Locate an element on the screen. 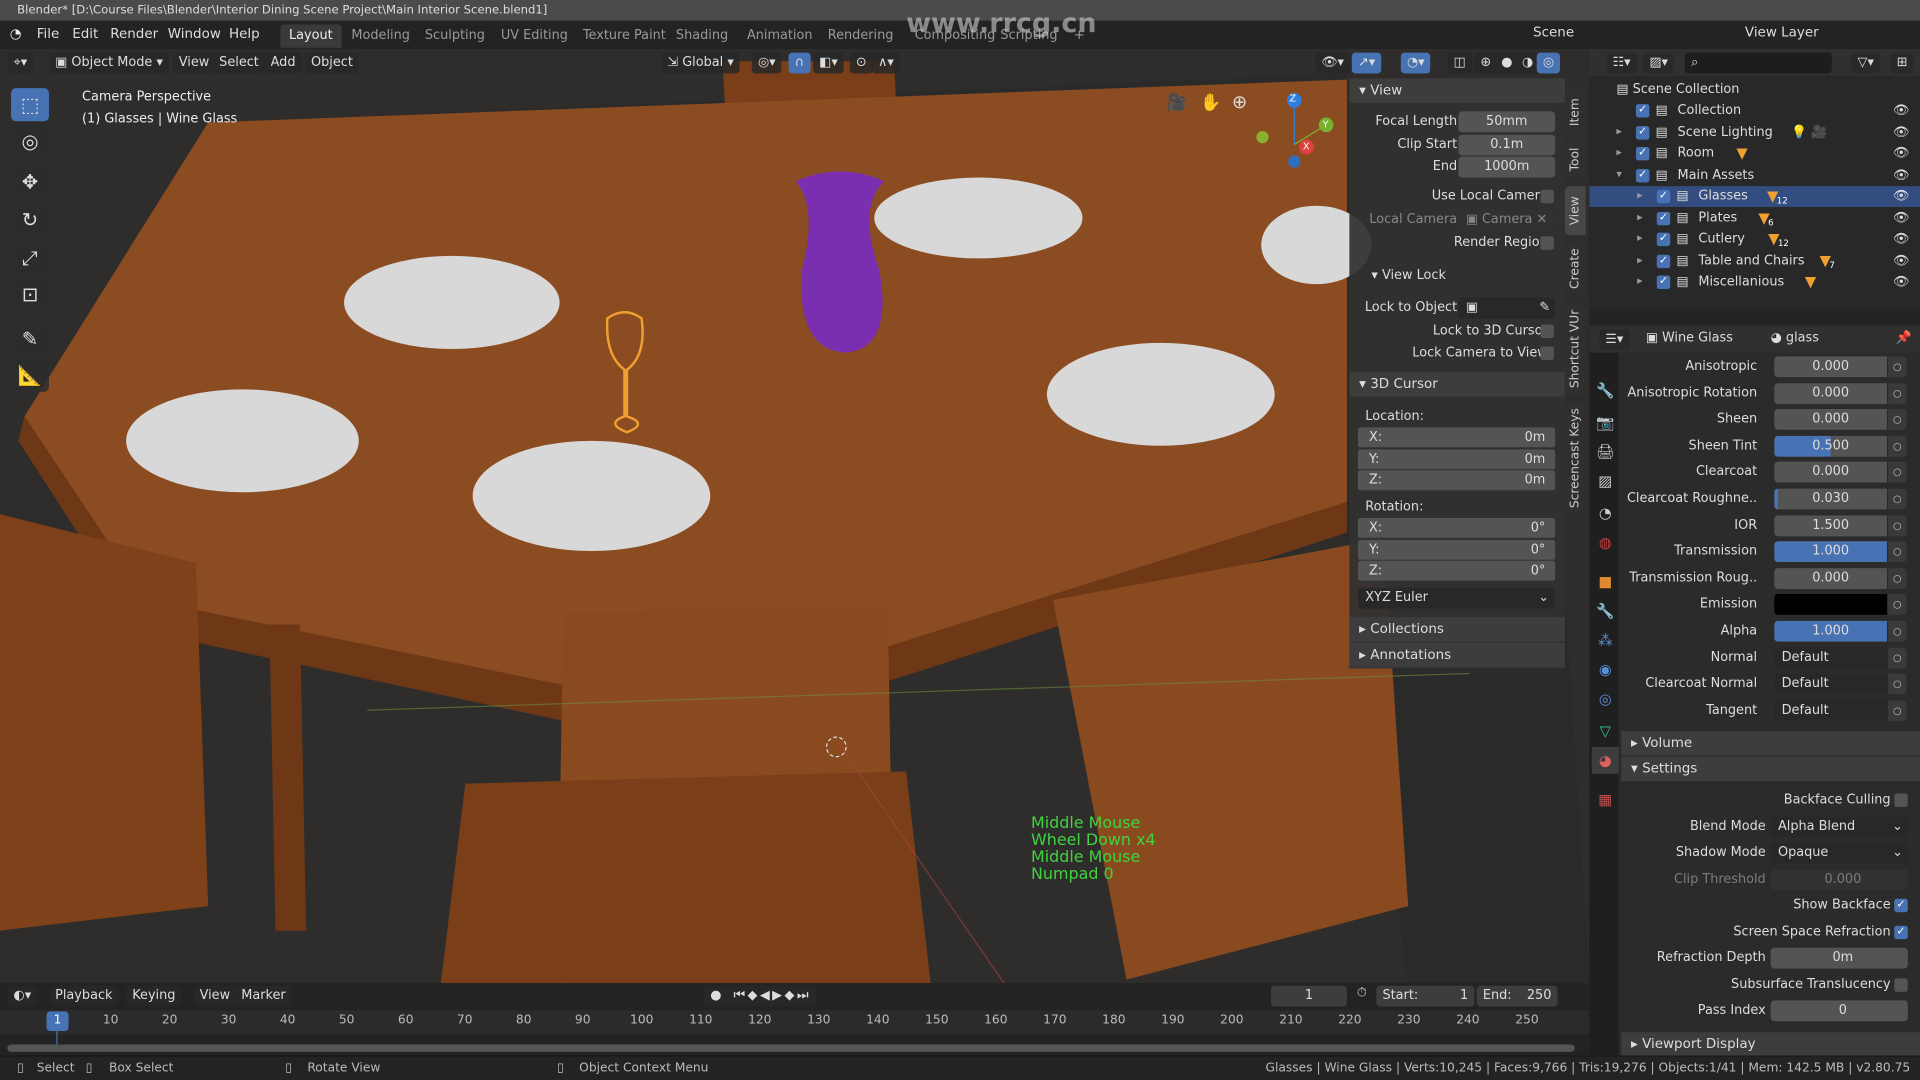  tab-texture-paint: Texture Paint is located at coordinates (624, 35).